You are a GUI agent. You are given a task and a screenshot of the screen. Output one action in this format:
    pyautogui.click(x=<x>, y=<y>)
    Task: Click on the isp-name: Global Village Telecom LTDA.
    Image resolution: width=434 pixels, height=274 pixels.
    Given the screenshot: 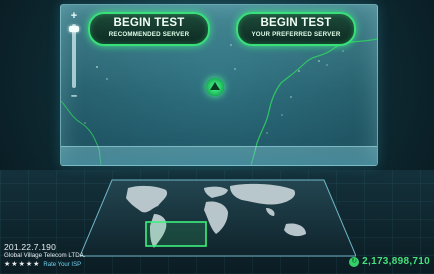 What is the action you would take?
    pyautogui.click(x=45, y=255)
    